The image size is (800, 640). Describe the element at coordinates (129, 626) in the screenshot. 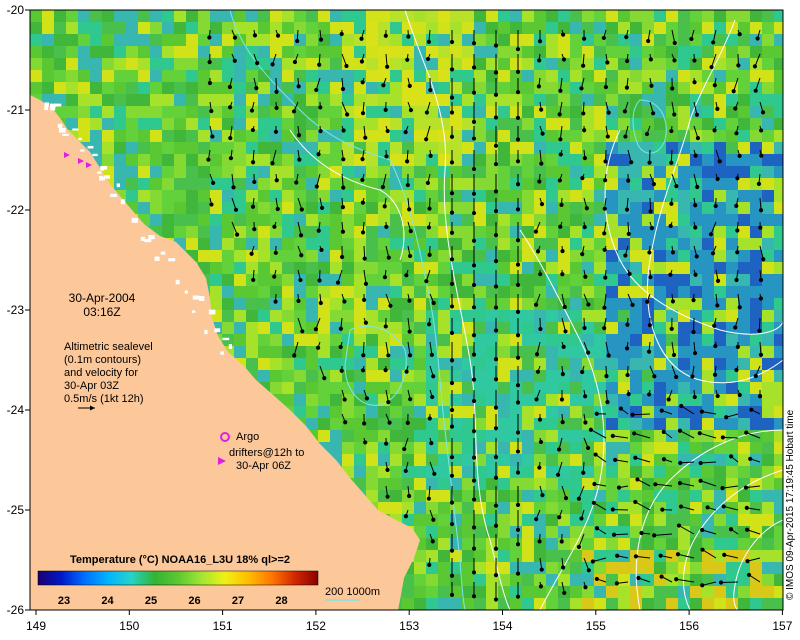

I see `x-tick-label: 150` at that location.